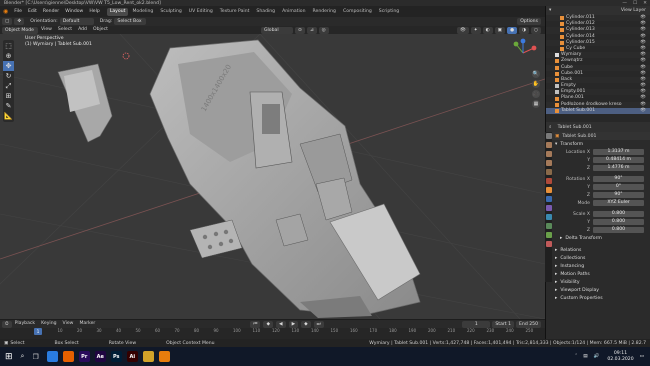 Image resolution: width=650 pixels, height=366 pixels. I want to click on windows-start-icon: ⊞, so click(9, 357).